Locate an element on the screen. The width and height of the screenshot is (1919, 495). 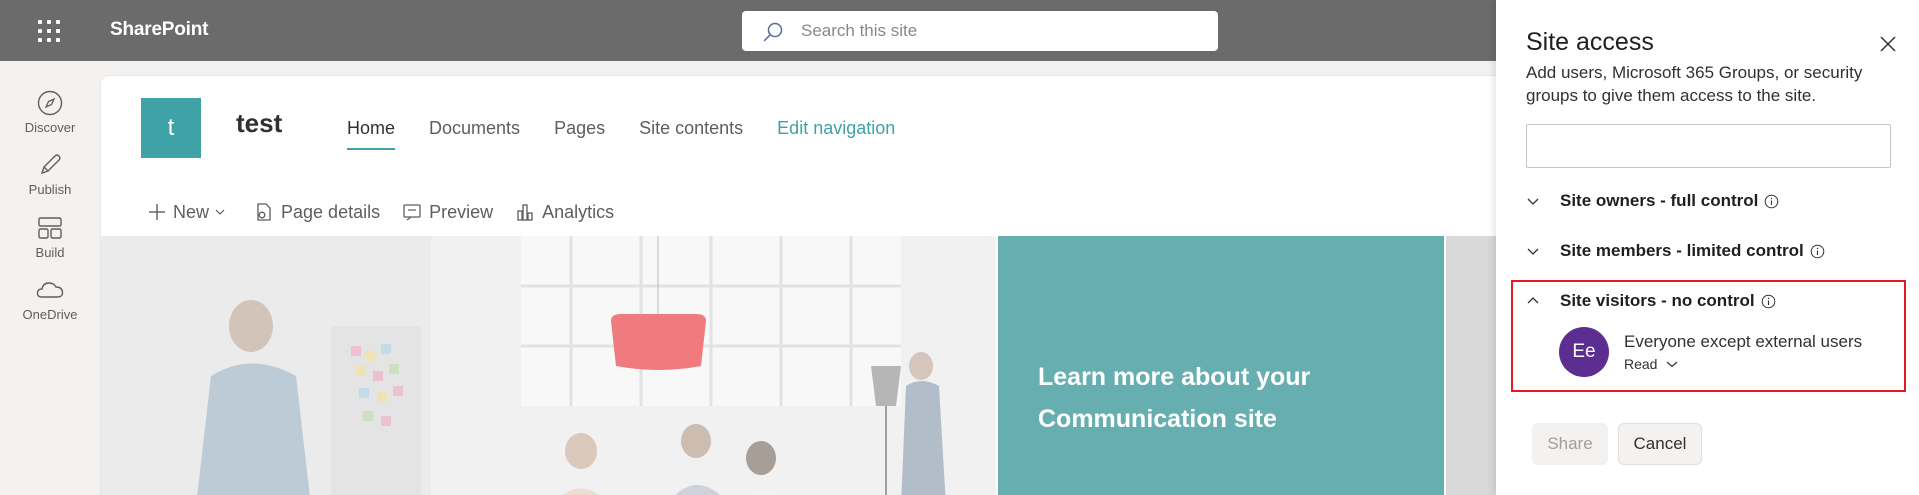
search-box is located at coordinates (980, 31).